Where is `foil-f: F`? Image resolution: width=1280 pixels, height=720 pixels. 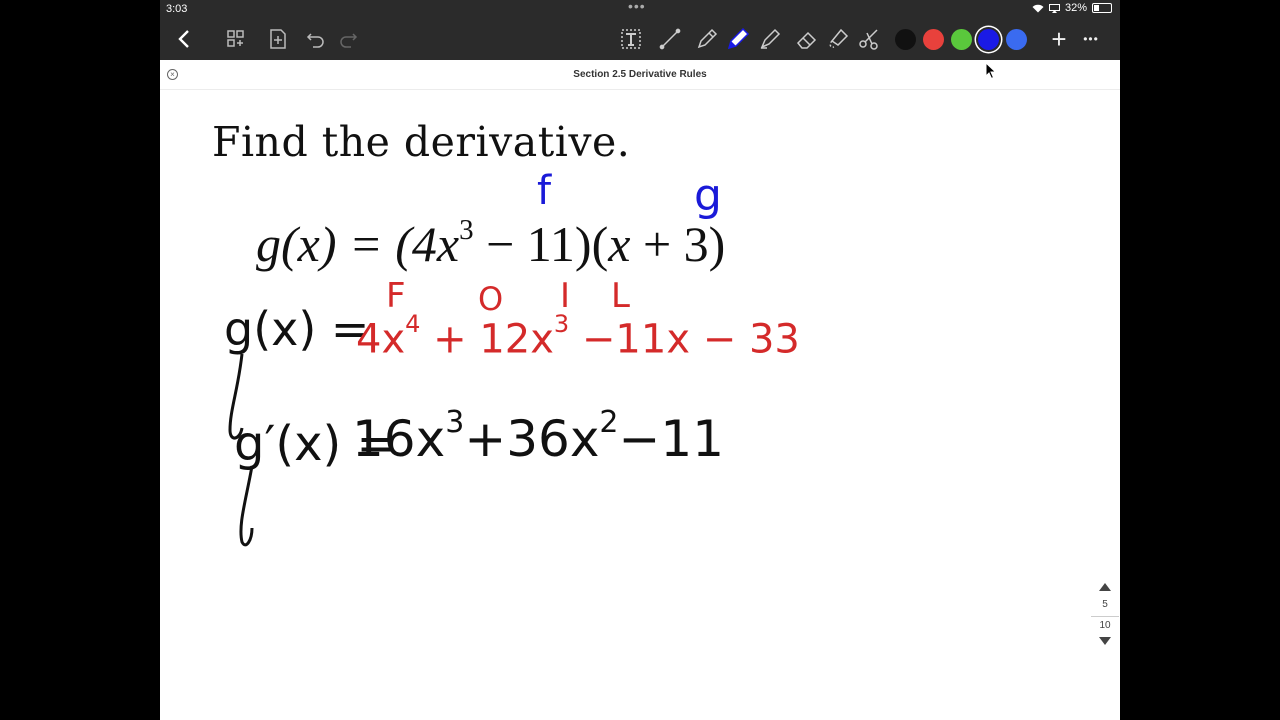 foil-f: F is located at coordinates (396, 296).